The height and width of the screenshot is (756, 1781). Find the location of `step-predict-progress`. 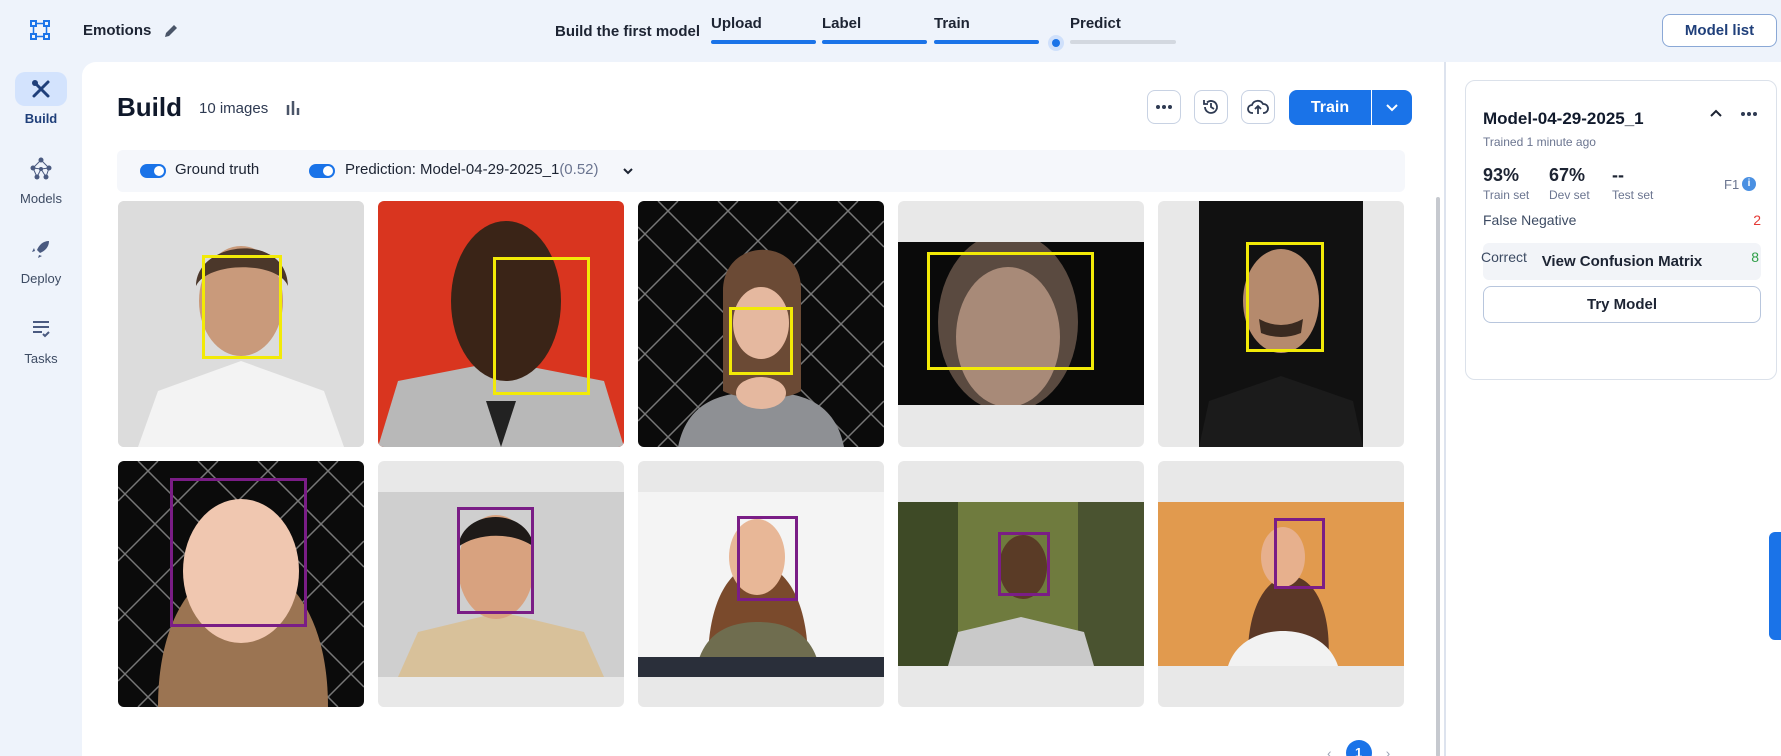

step-predict-progress is located at coordinates (1123, 42).